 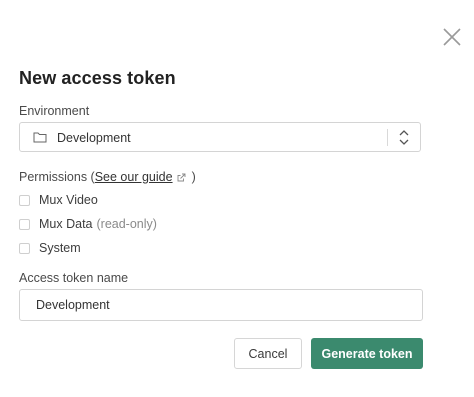 What do you see at coordinates (193, 177) in the screenshot?
I see `permissions-label-close: )` at bounding box center [193, 177].